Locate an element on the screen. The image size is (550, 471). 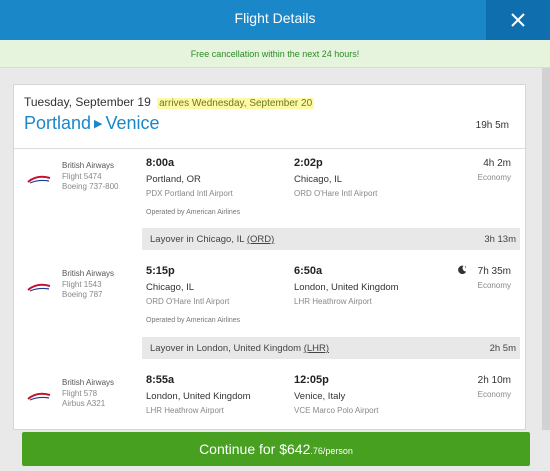
layover-row: Layover in Chicago, IL (ORD) 3h 13m is located at coordinates (331, 239).